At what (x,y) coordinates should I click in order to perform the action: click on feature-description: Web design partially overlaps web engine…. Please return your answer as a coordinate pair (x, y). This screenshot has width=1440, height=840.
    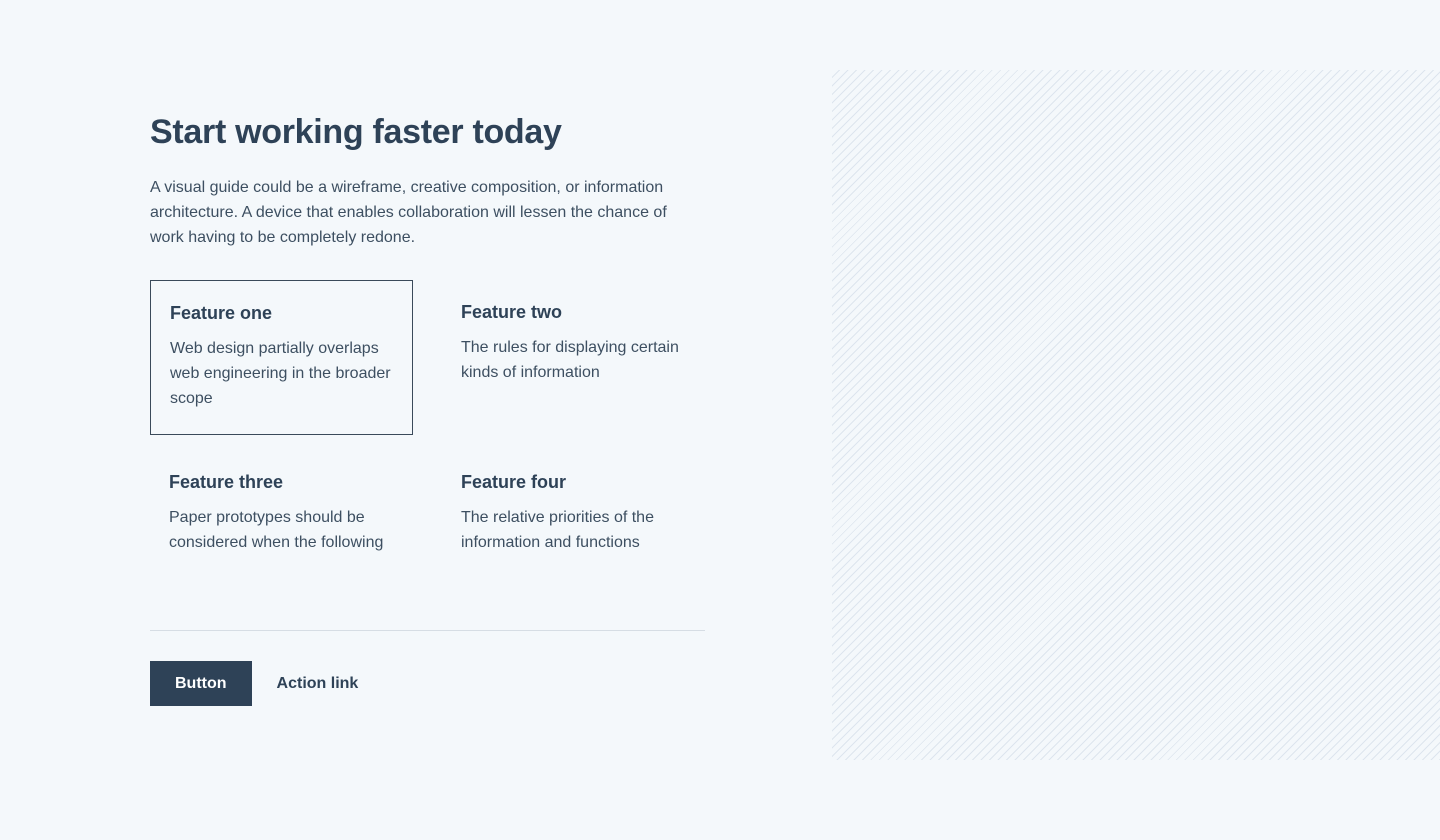
    Looking at the image, I should click on (280, 373).